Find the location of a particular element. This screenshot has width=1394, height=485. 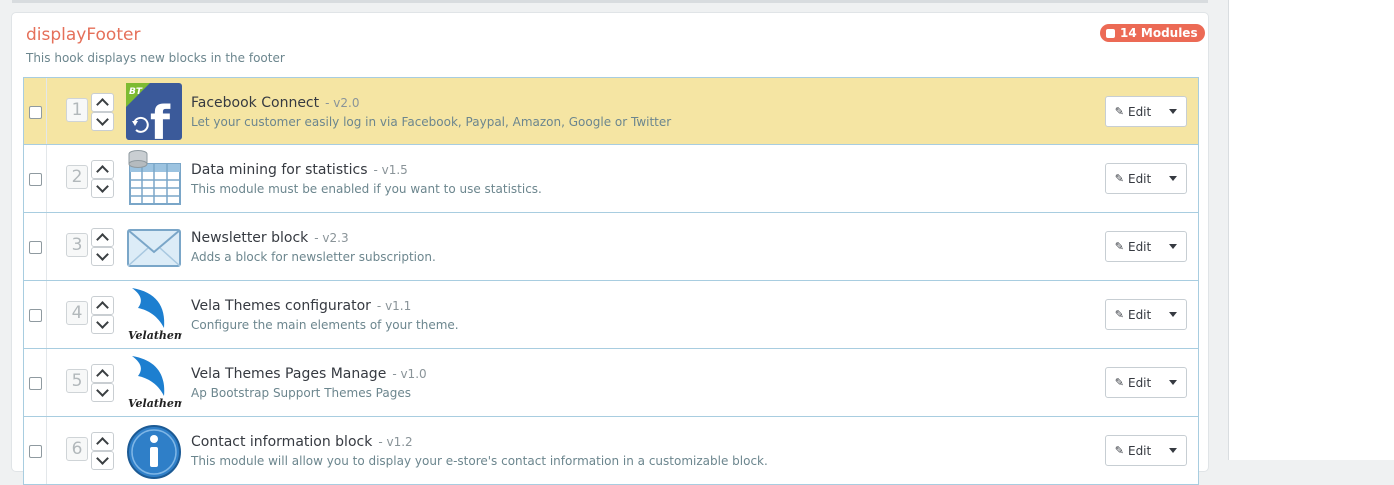

module-name: Data mining for statistics - v1.5 is located at coordinates (299, 170).